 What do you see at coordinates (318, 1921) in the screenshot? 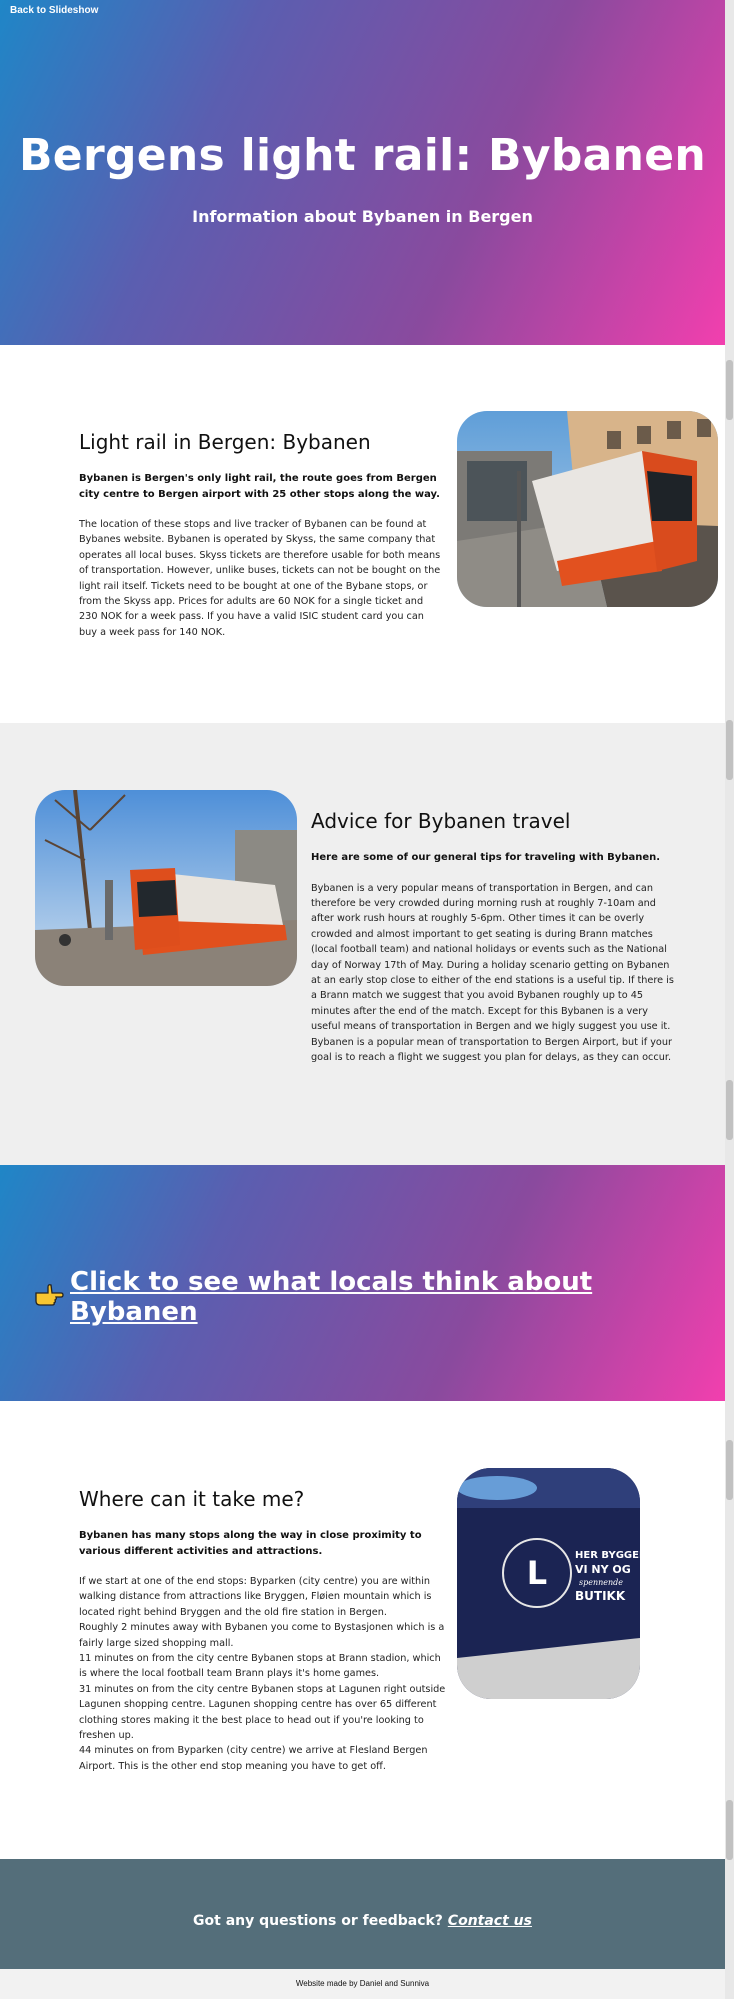
I see `feedback-question: Got any questions or feedback?` at bounding box center [318, 1921].